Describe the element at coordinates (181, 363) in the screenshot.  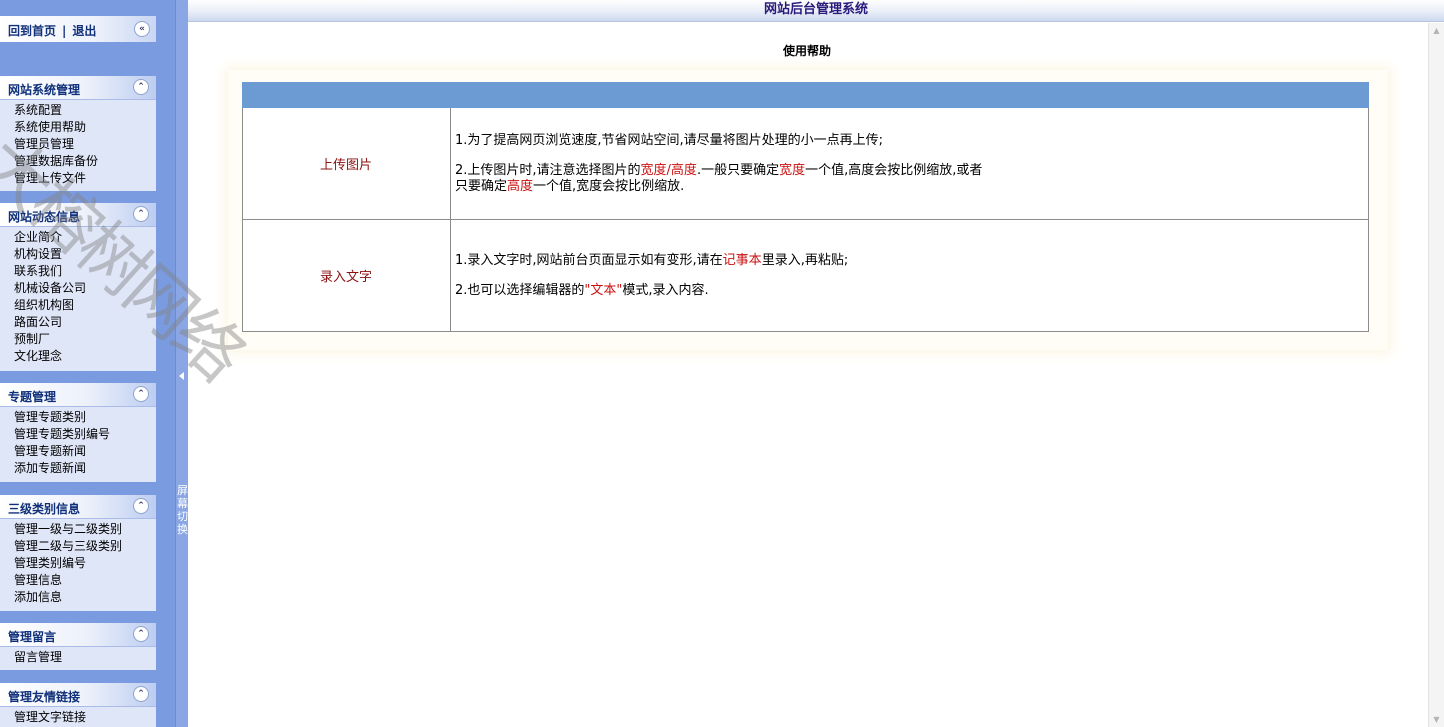
I see `screen-toggle-splitter: 屏幕切换` at that location.